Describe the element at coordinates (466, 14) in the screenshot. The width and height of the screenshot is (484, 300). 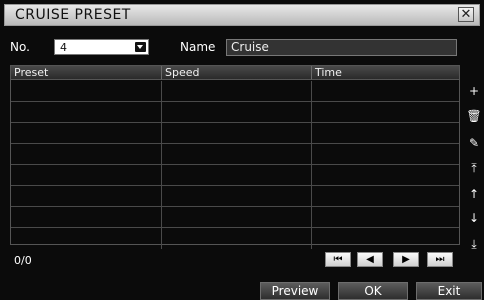
I see `close-button: ✕` at that location.